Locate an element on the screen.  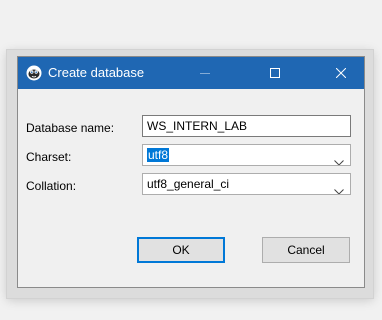
collation-value: utf8_general_ci is located at coordinates (188, 184).